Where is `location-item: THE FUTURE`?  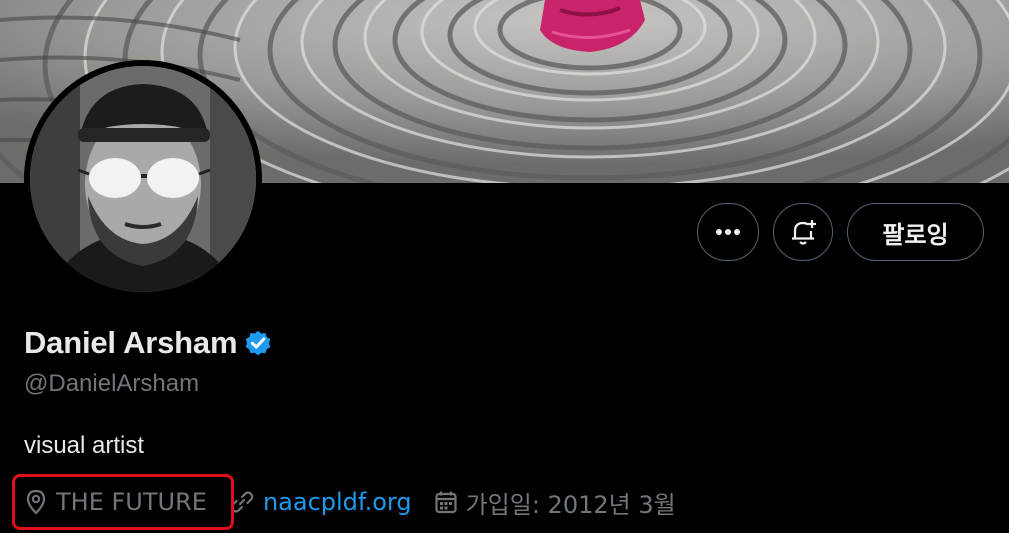
location-item: THE FUTURE is located at coordinates (115, 502).